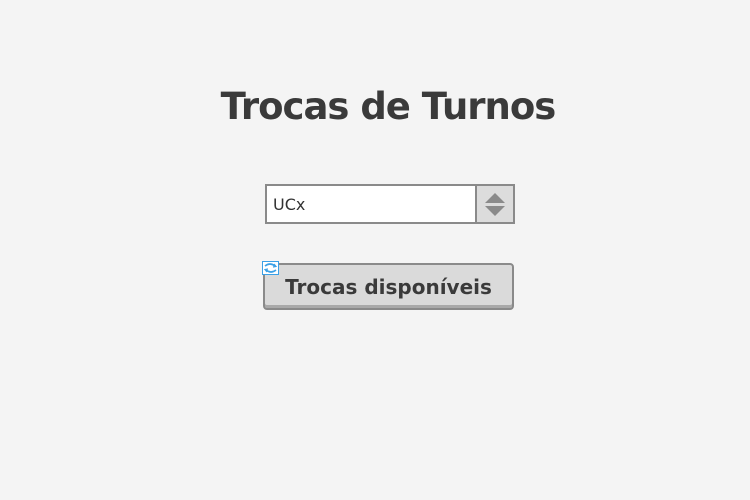 The width and height of the screenshot is (750, 500). Describe the element at coordinates (495, 211) in the screenshot. I see `arrow-down-icon` at that location.